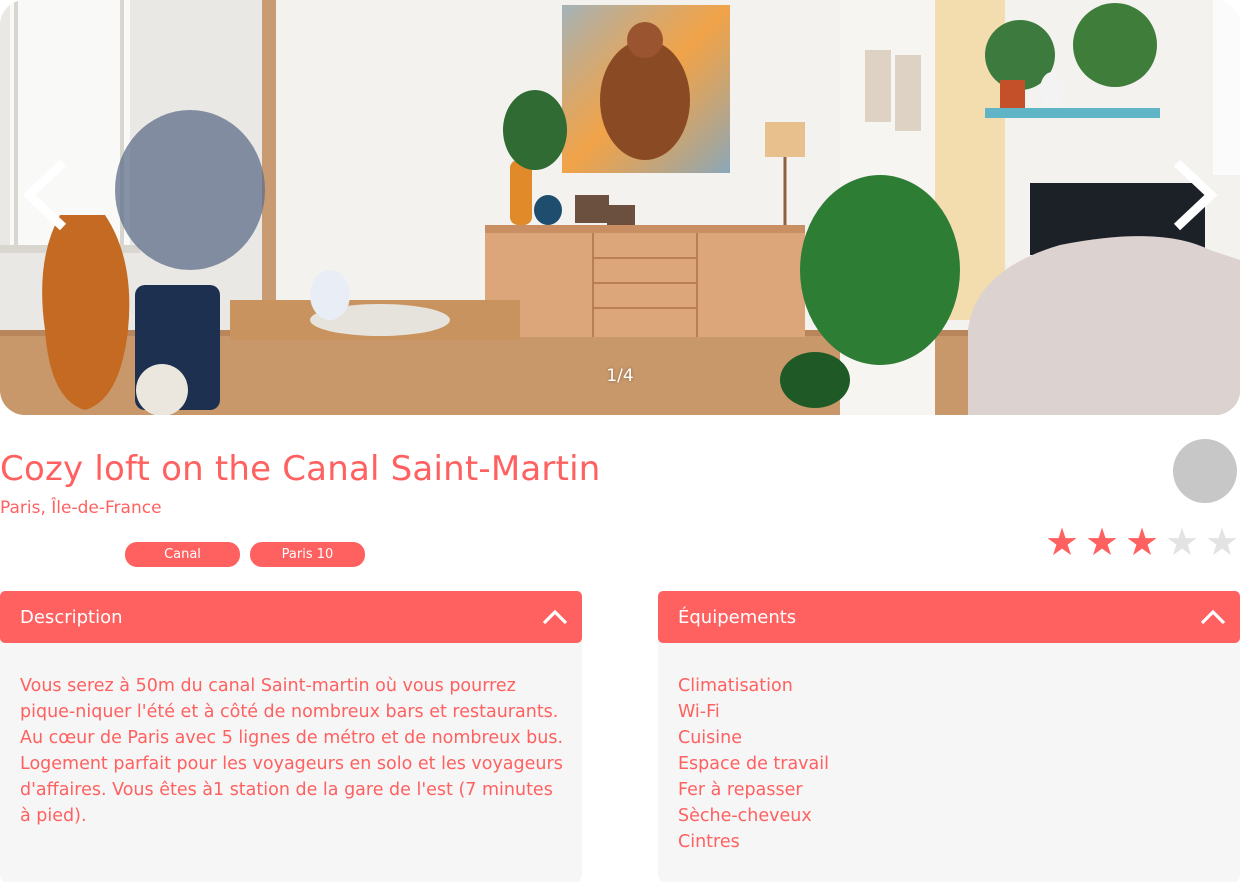  What do you see at coordinates (71, 617) in the screenshot?
I see `description-title: Description` at bounding box center [71, 617].